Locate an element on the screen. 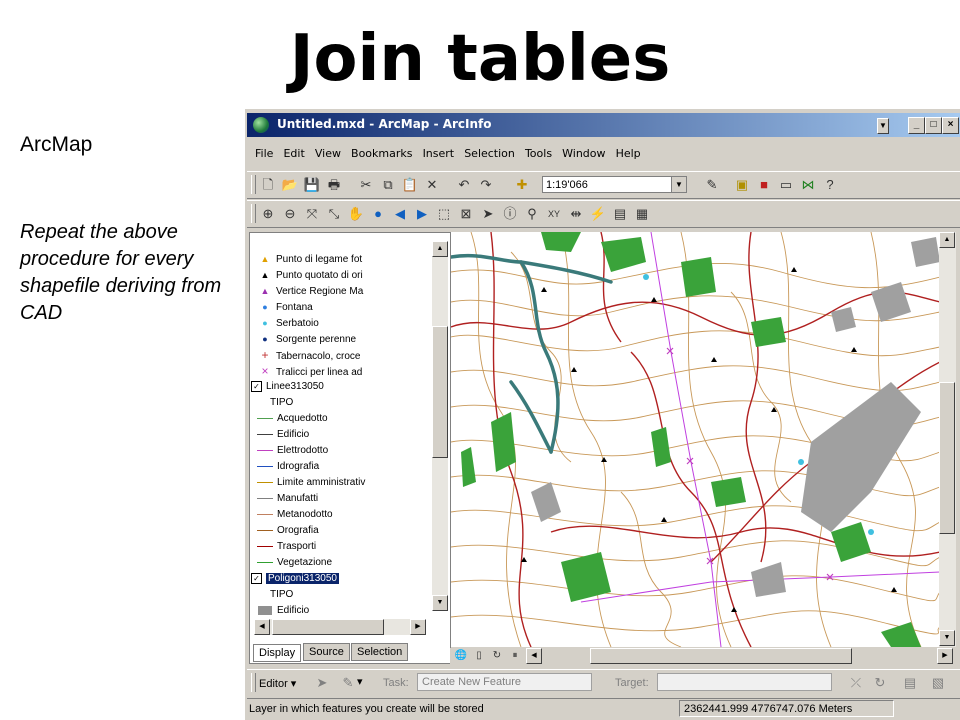  paste-icon: 📋 is located at coordinates (410, 185).